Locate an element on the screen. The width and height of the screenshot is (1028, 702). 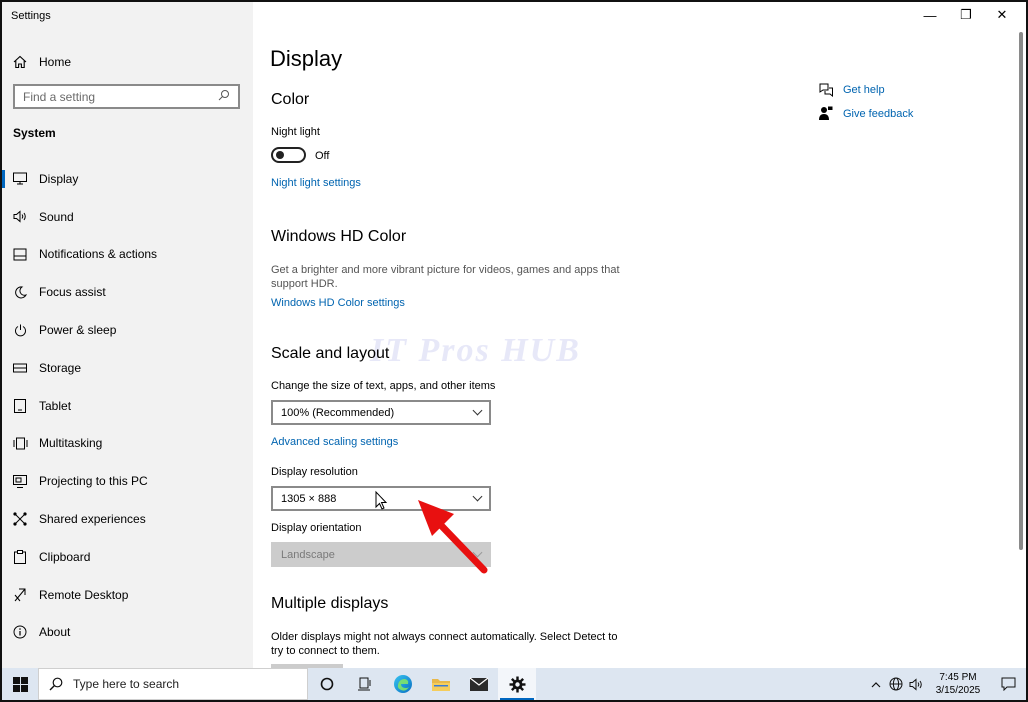
home-icon is located at coordinates (20, 62).